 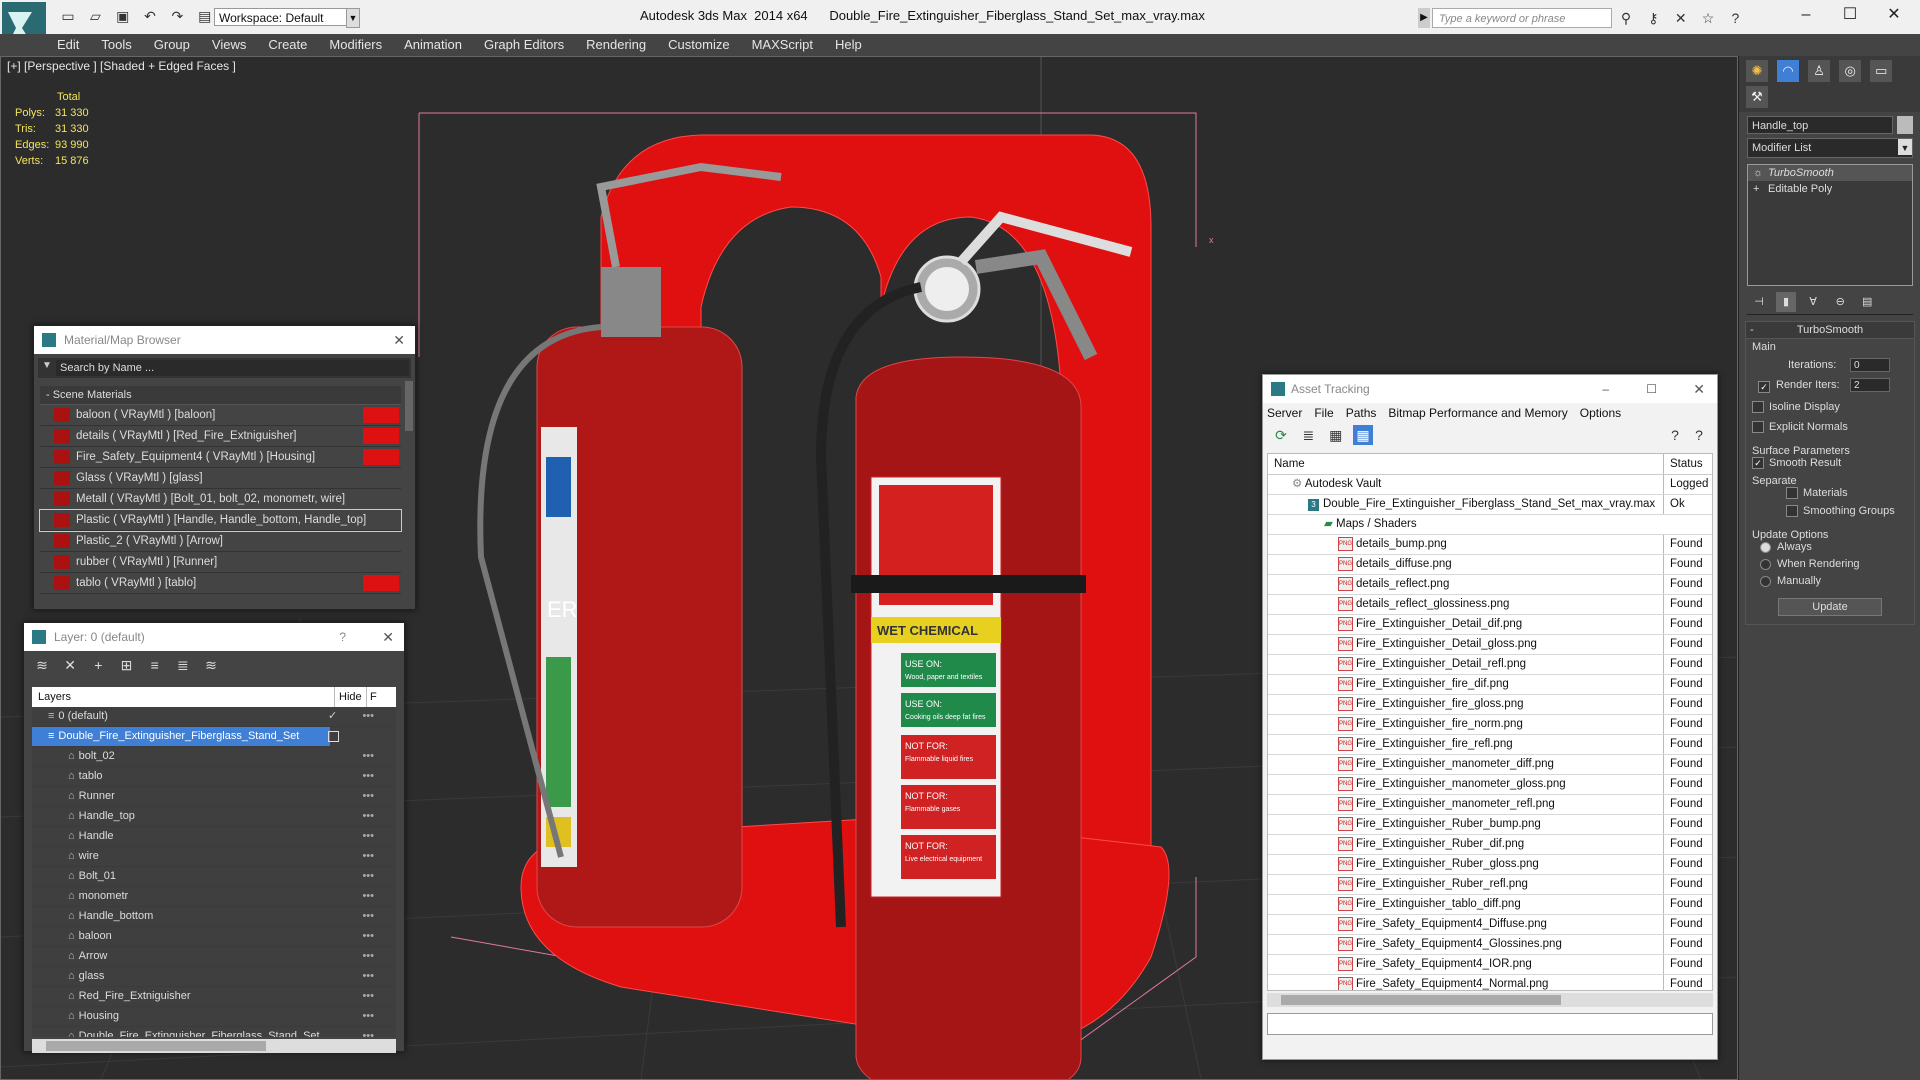 I want to click on layer-object-row: ⌂ Bolt_01 •••, so click(x=214, y=877).